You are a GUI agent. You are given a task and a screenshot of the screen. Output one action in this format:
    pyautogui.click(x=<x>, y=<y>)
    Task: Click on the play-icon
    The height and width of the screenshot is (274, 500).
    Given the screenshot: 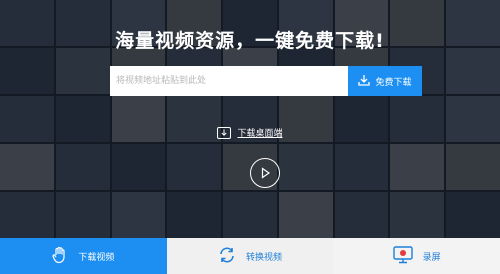 What is the action you would take?
    pyautogui.click(x=265, y=173)
    